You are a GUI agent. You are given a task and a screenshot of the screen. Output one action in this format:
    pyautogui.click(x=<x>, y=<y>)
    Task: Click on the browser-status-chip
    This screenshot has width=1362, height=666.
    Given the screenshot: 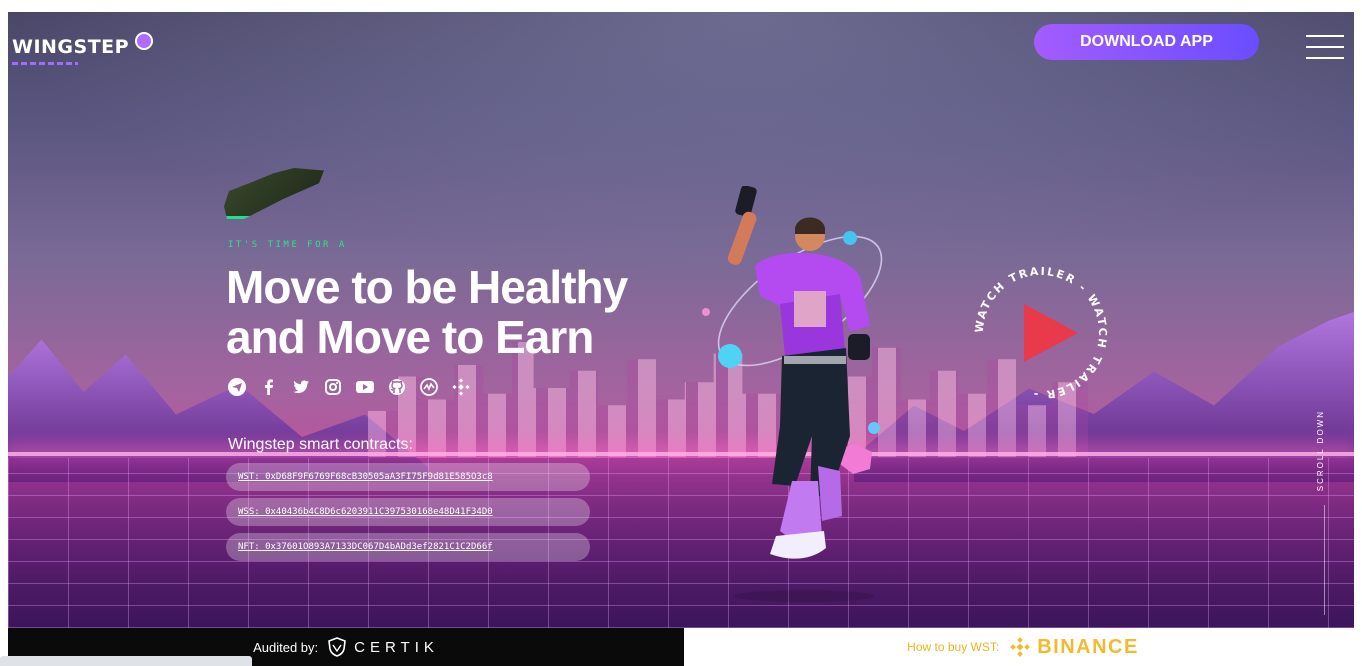 What is the action you would take?
    pyautogui.click(x=126, y=661)
    